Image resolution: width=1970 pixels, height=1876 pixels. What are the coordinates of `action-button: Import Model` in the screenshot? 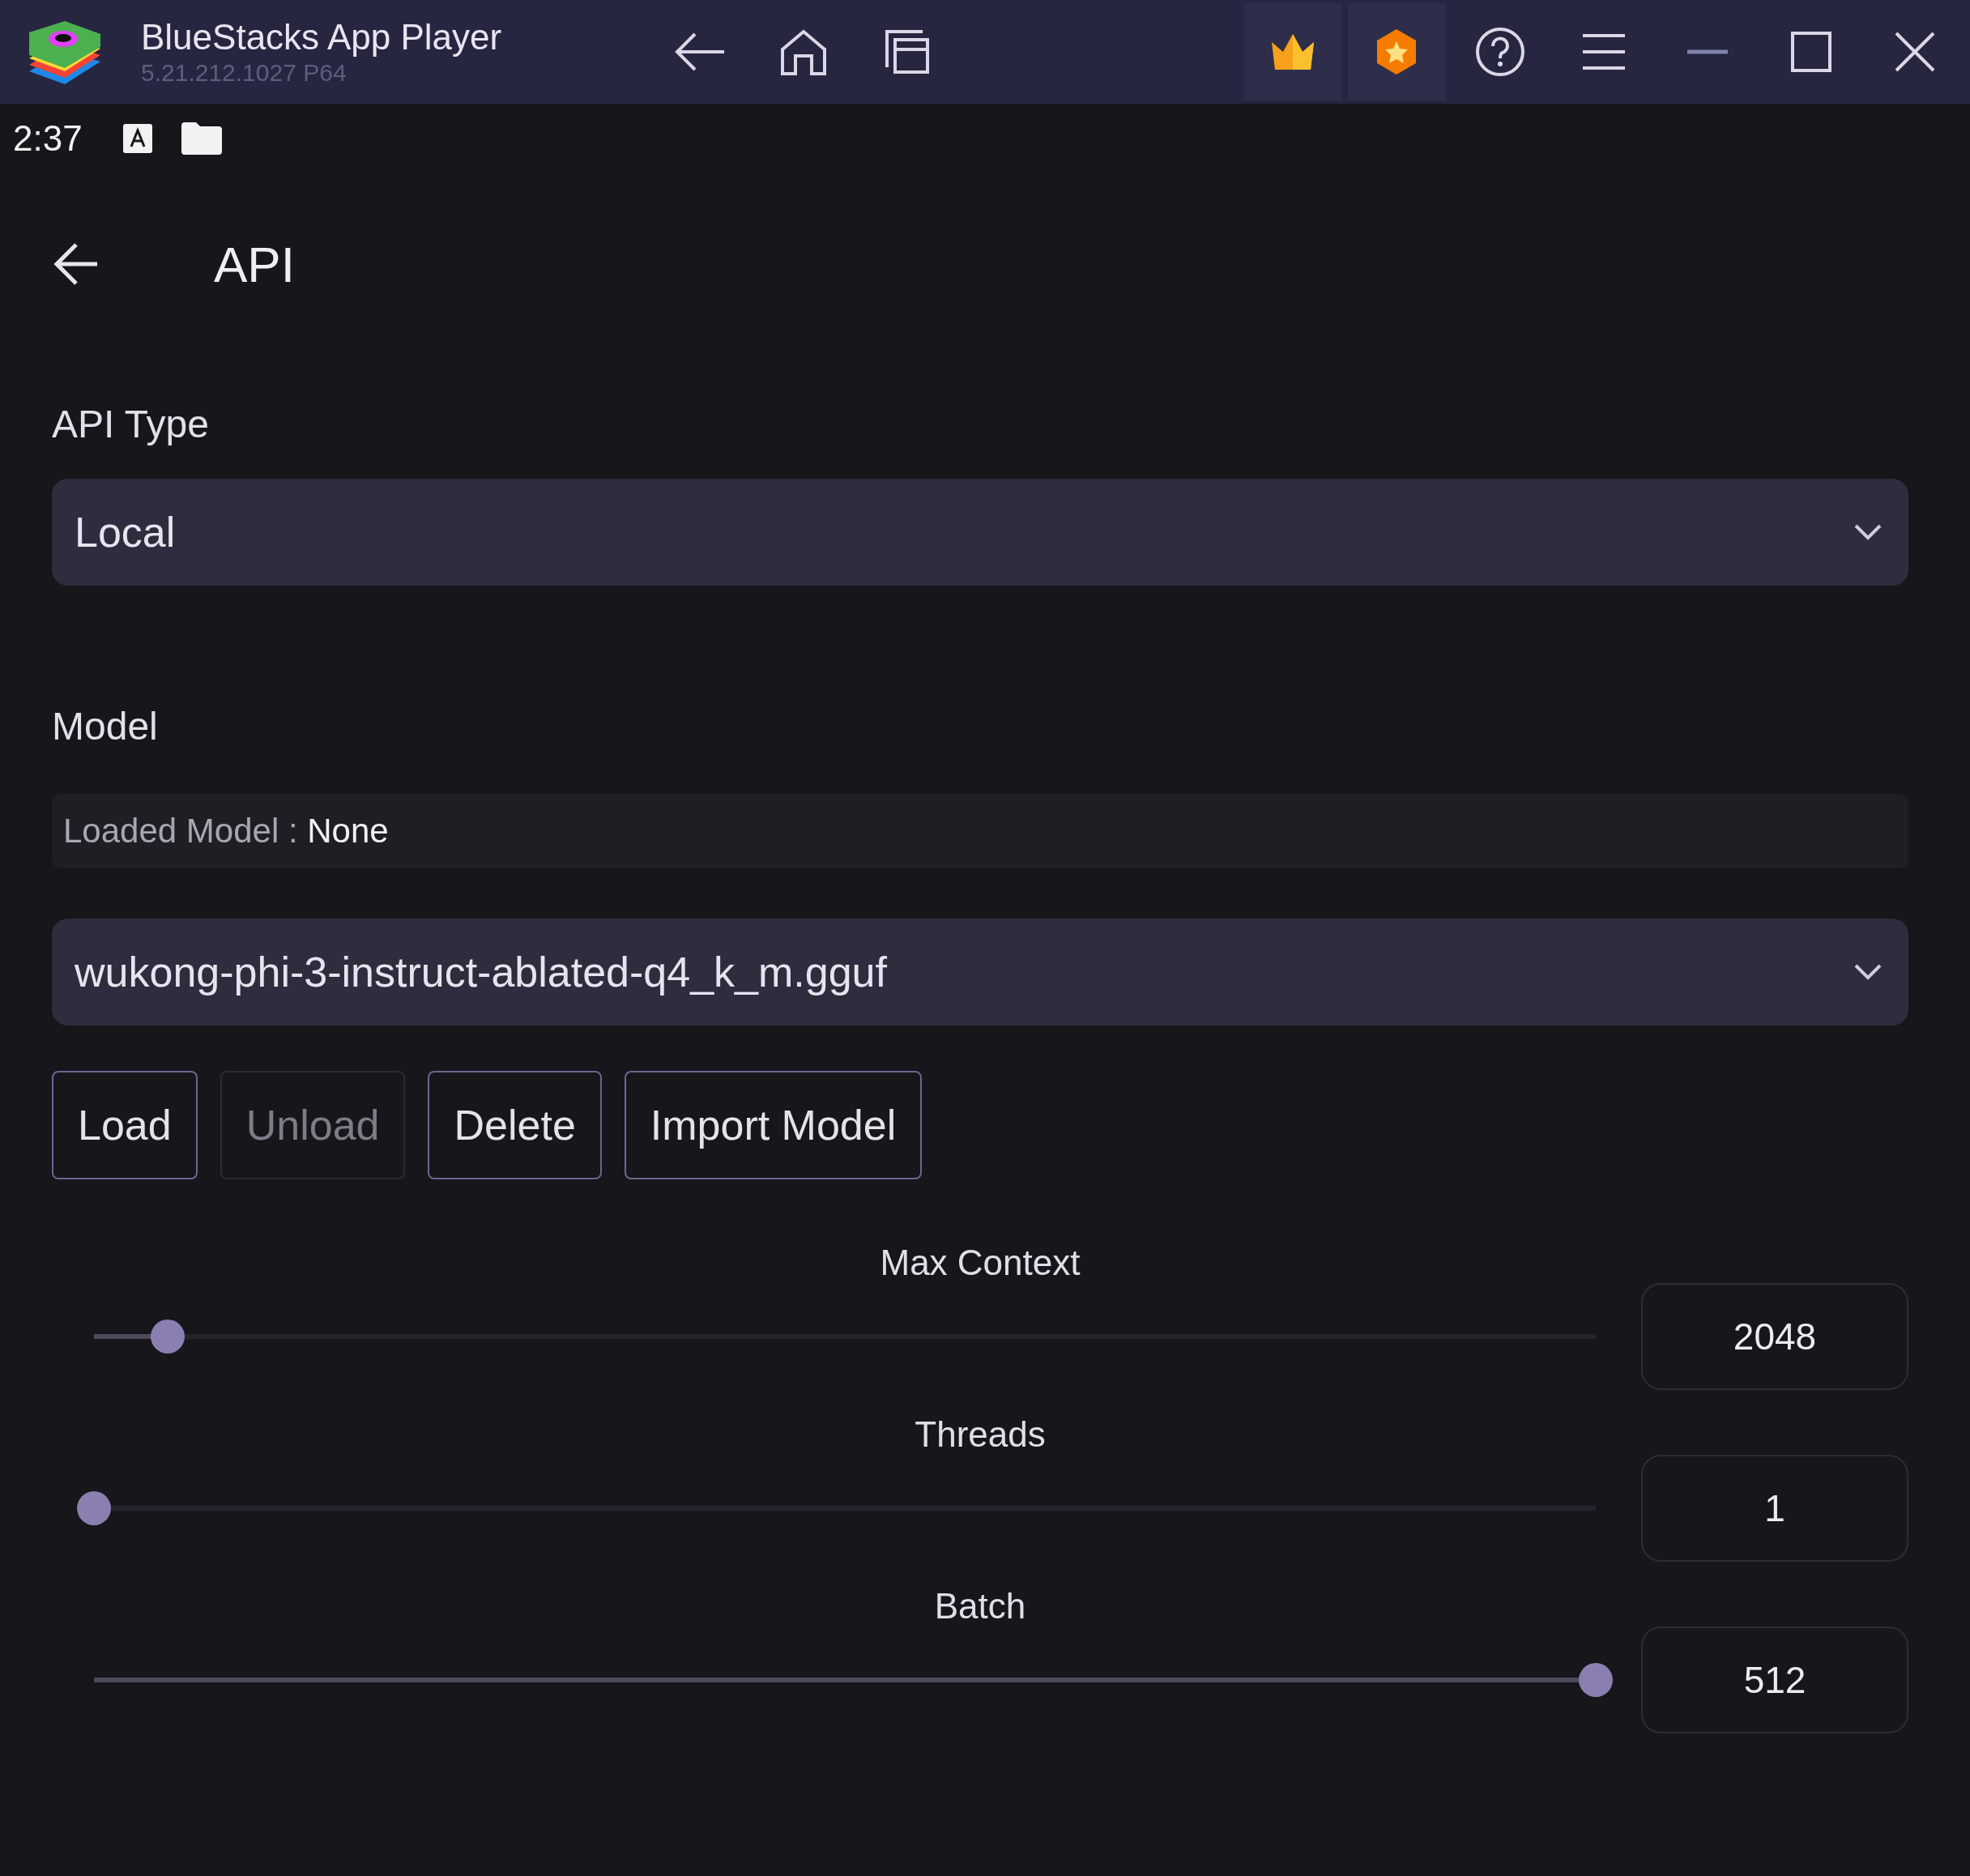 It's located at (774, 1125).